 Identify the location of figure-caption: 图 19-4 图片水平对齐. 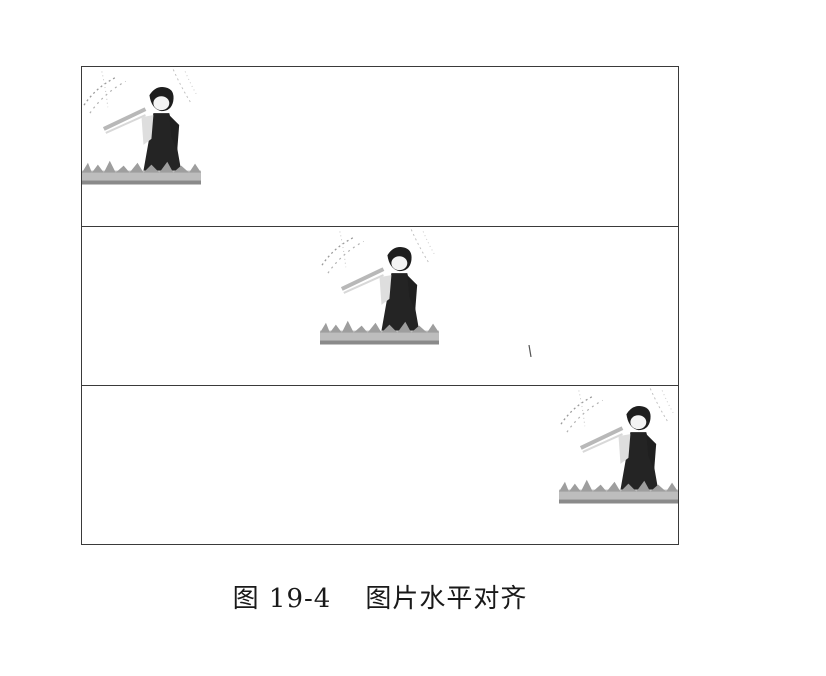
(380, 596).